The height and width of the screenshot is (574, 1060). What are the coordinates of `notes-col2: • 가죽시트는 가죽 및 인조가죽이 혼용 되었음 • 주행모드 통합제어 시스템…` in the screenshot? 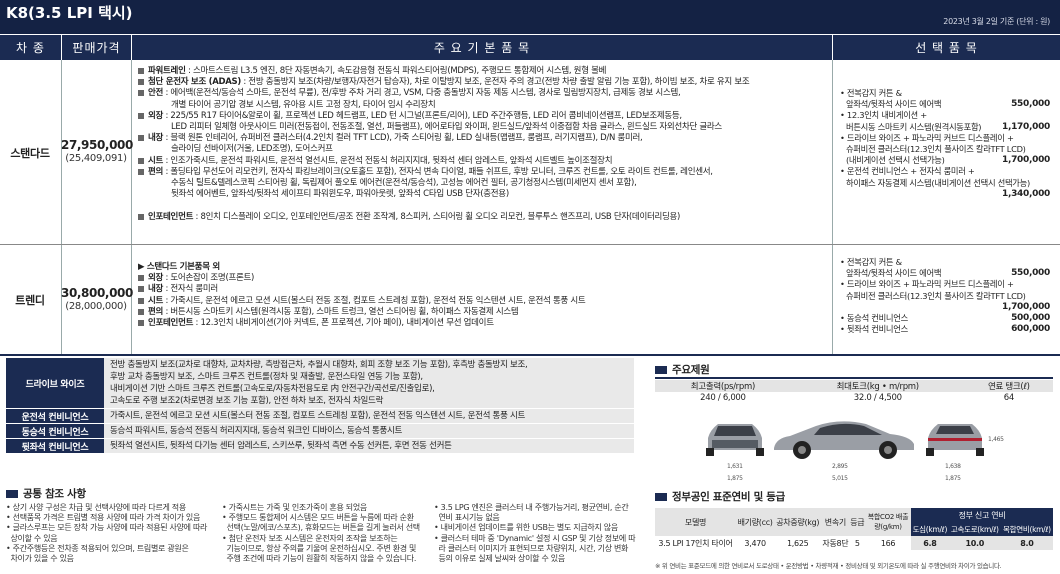 It's located at (327, 533).